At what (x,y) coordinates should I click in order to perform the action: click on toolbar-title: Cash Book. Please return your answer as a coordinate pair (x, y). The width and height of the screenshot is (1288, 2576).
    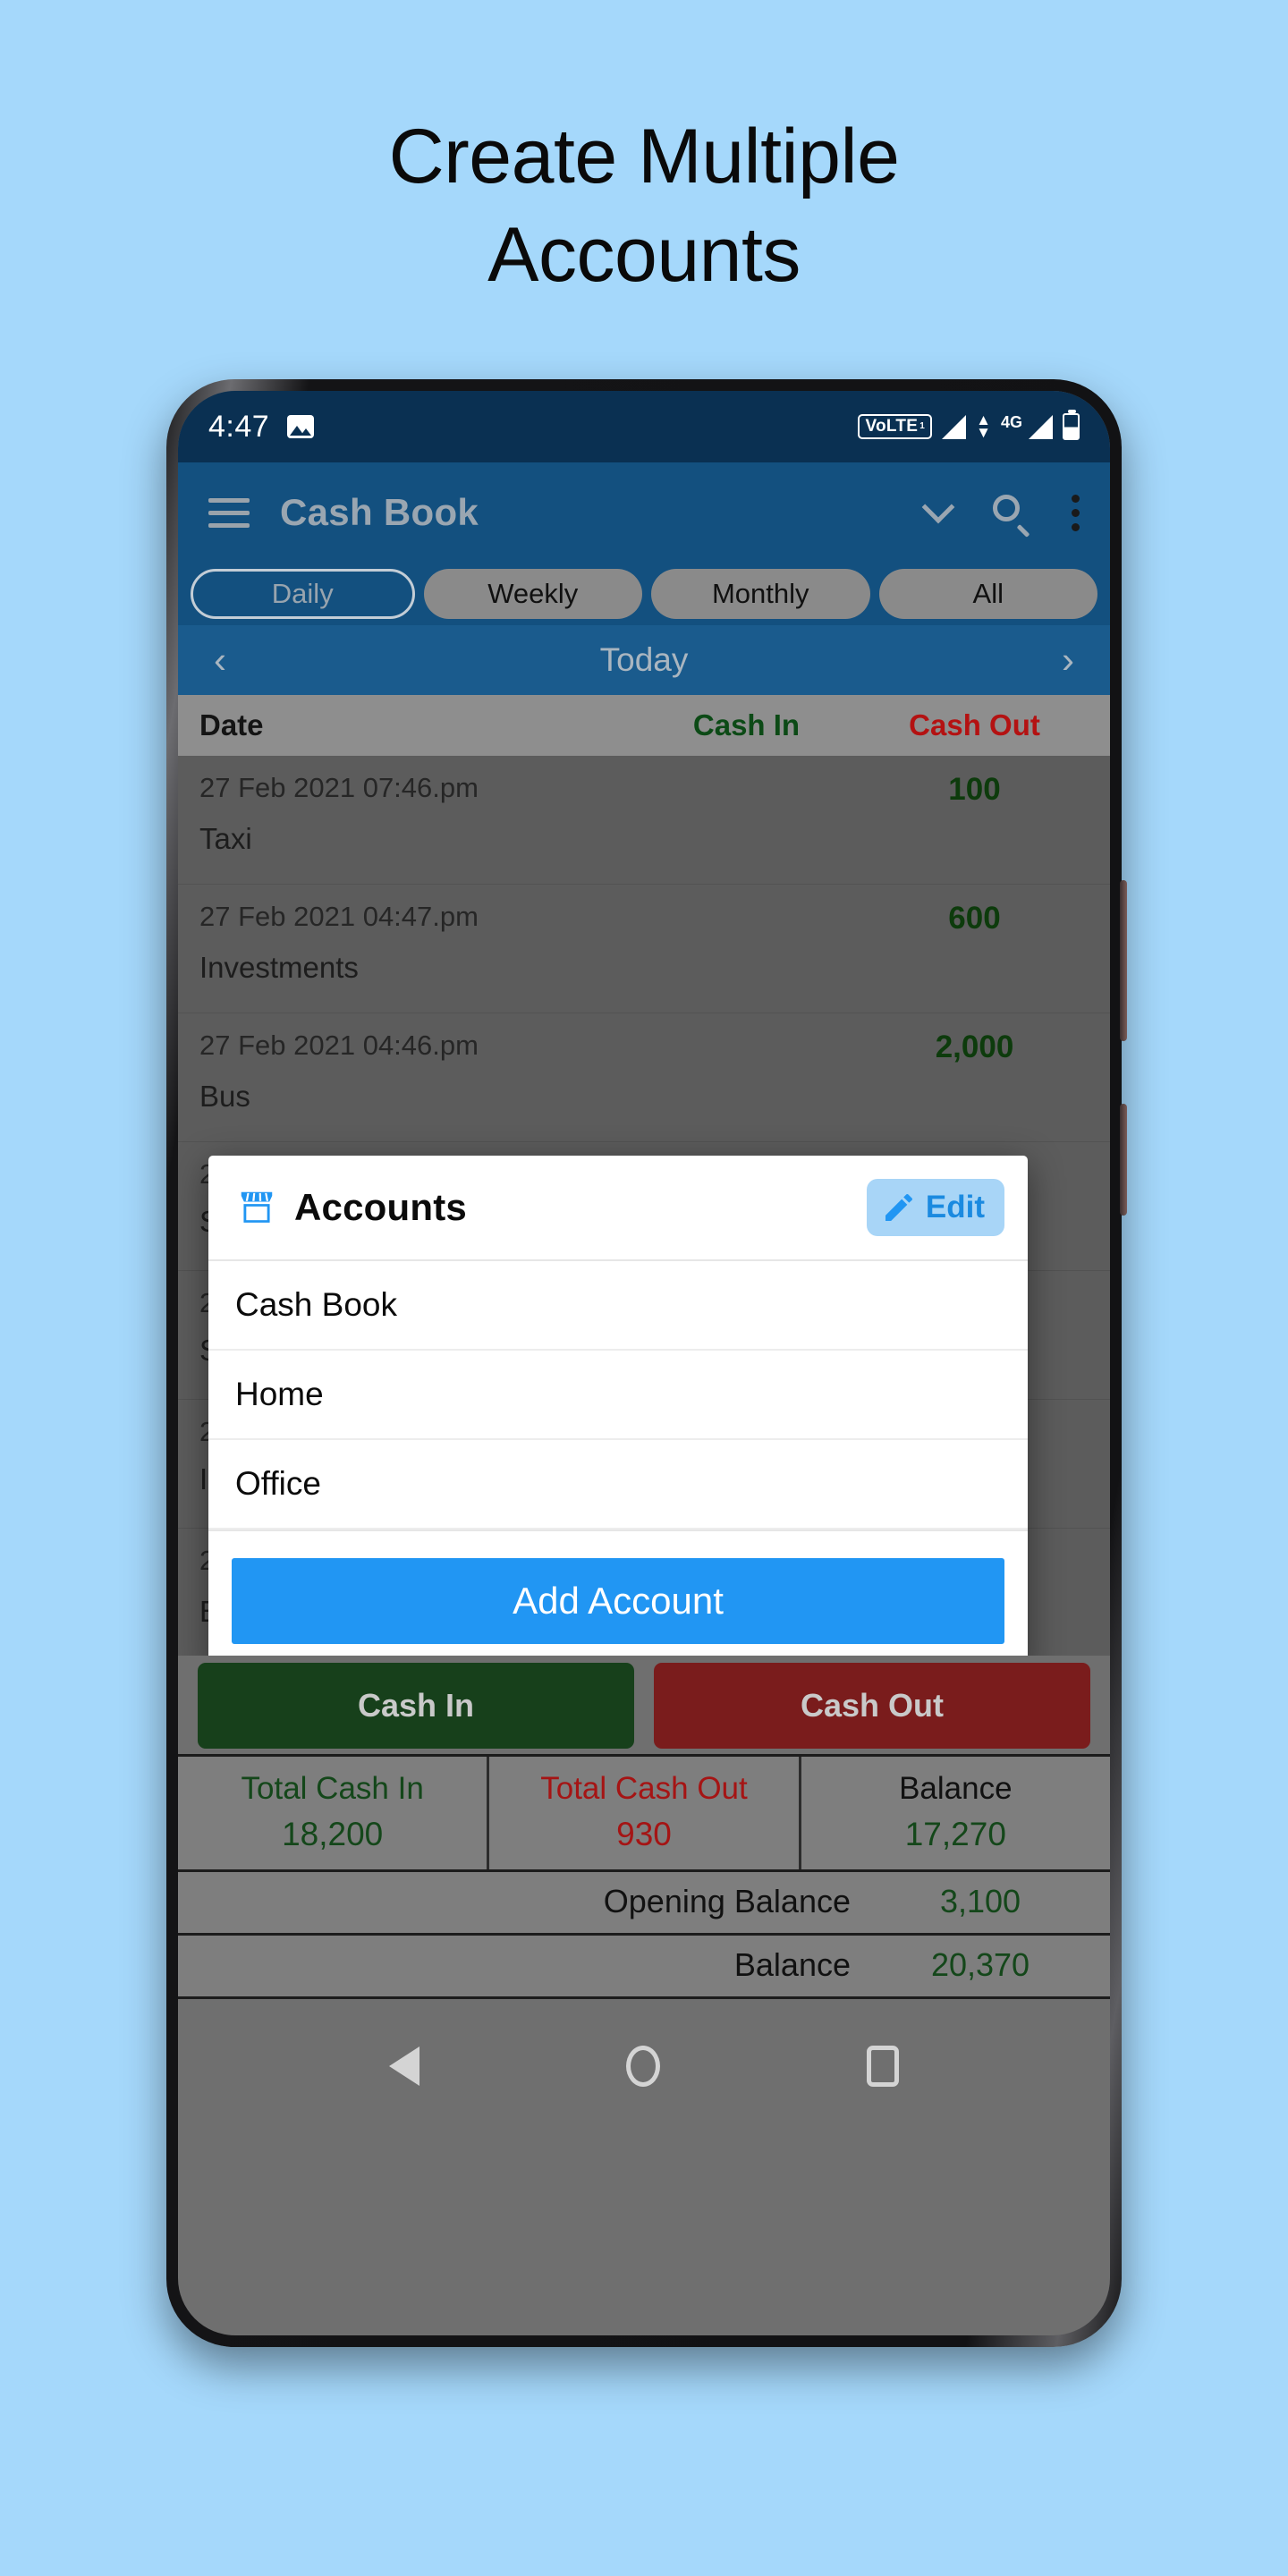
    Looking at the image, I should click on (379, 512).